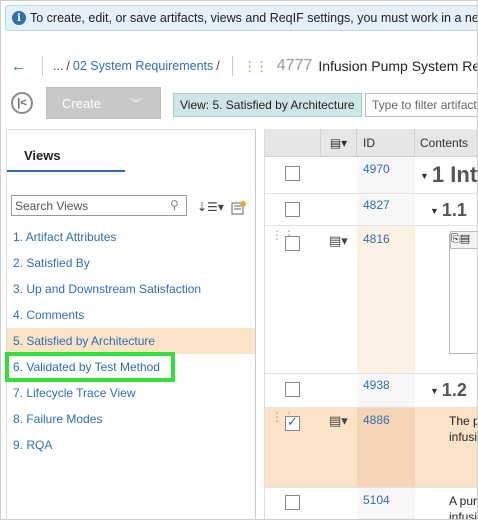 This screenshot has width=478, height=520. What do you see at coordinates (135, 104) in the screenshot?
I see `chevron-down-icon: ﹀` at bounding box center [135, 104].